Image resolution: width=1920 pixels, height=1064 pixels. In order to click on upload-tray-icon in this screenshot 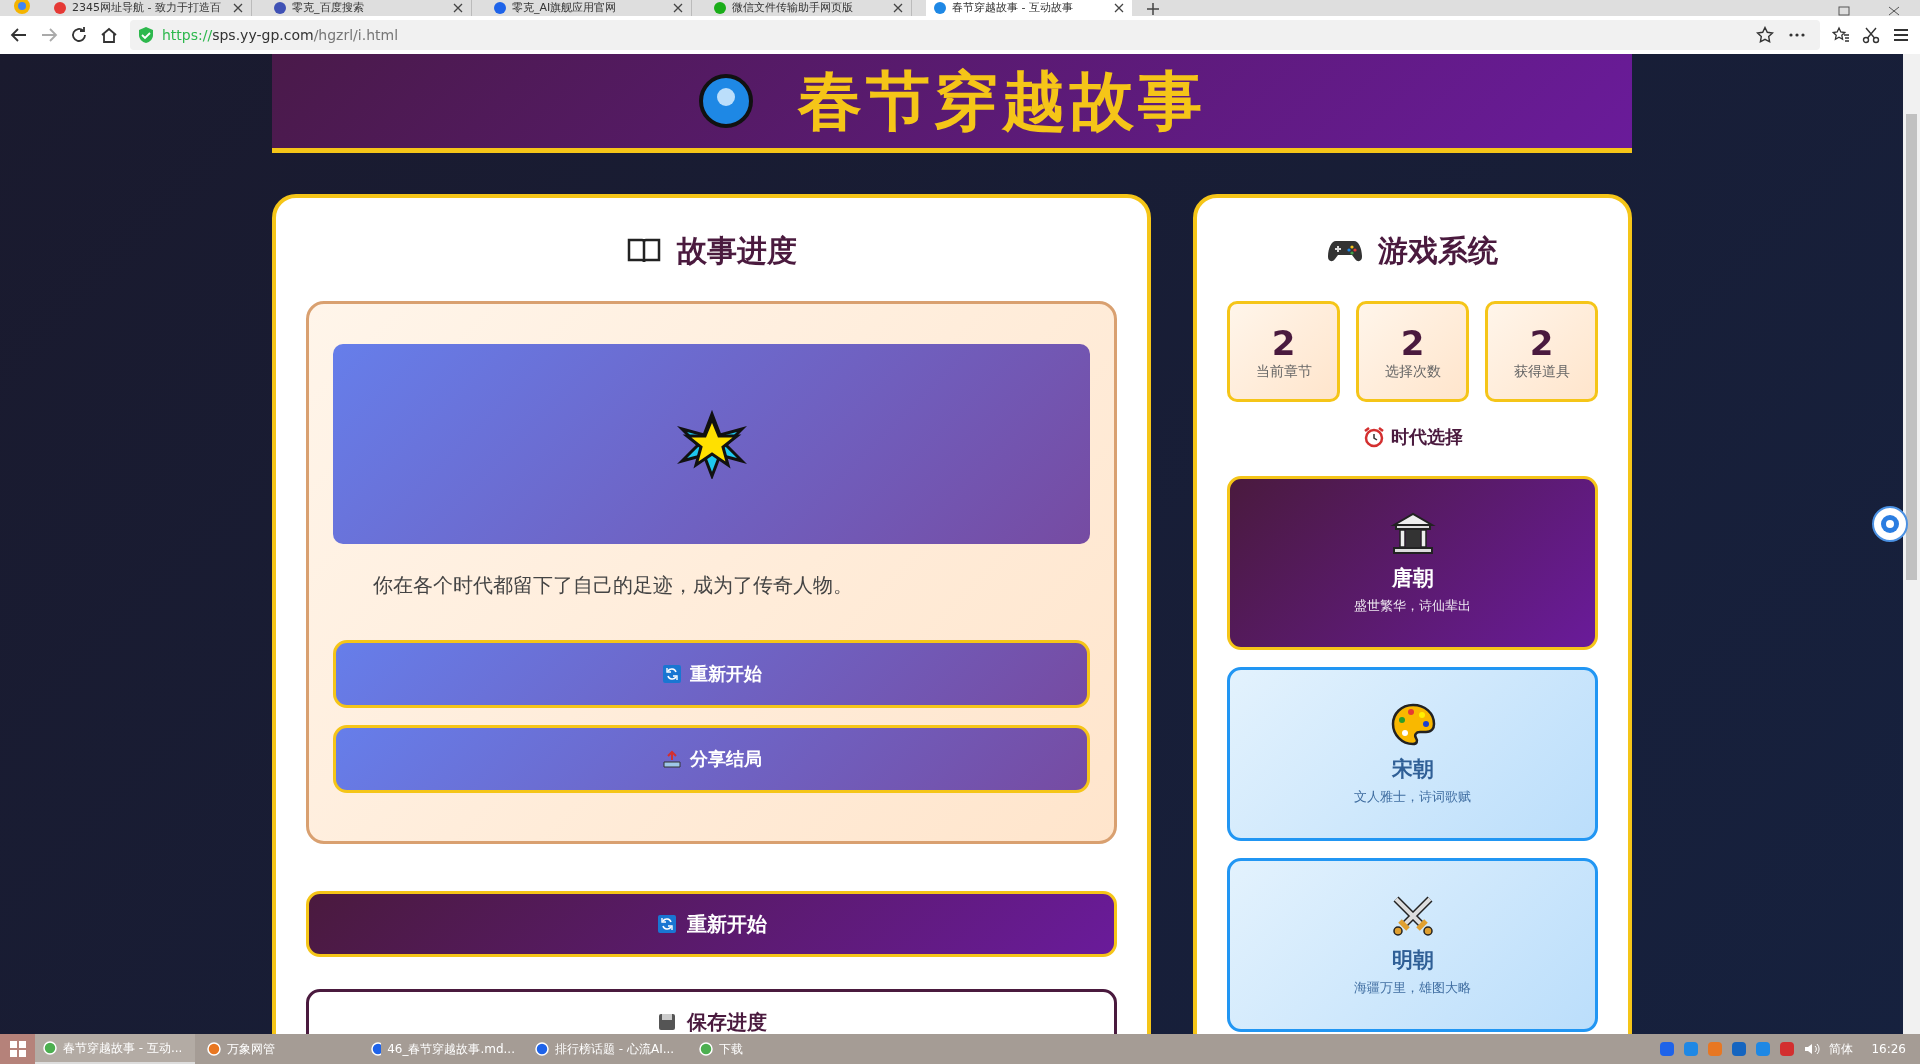, I will do `click(671, 759)`.